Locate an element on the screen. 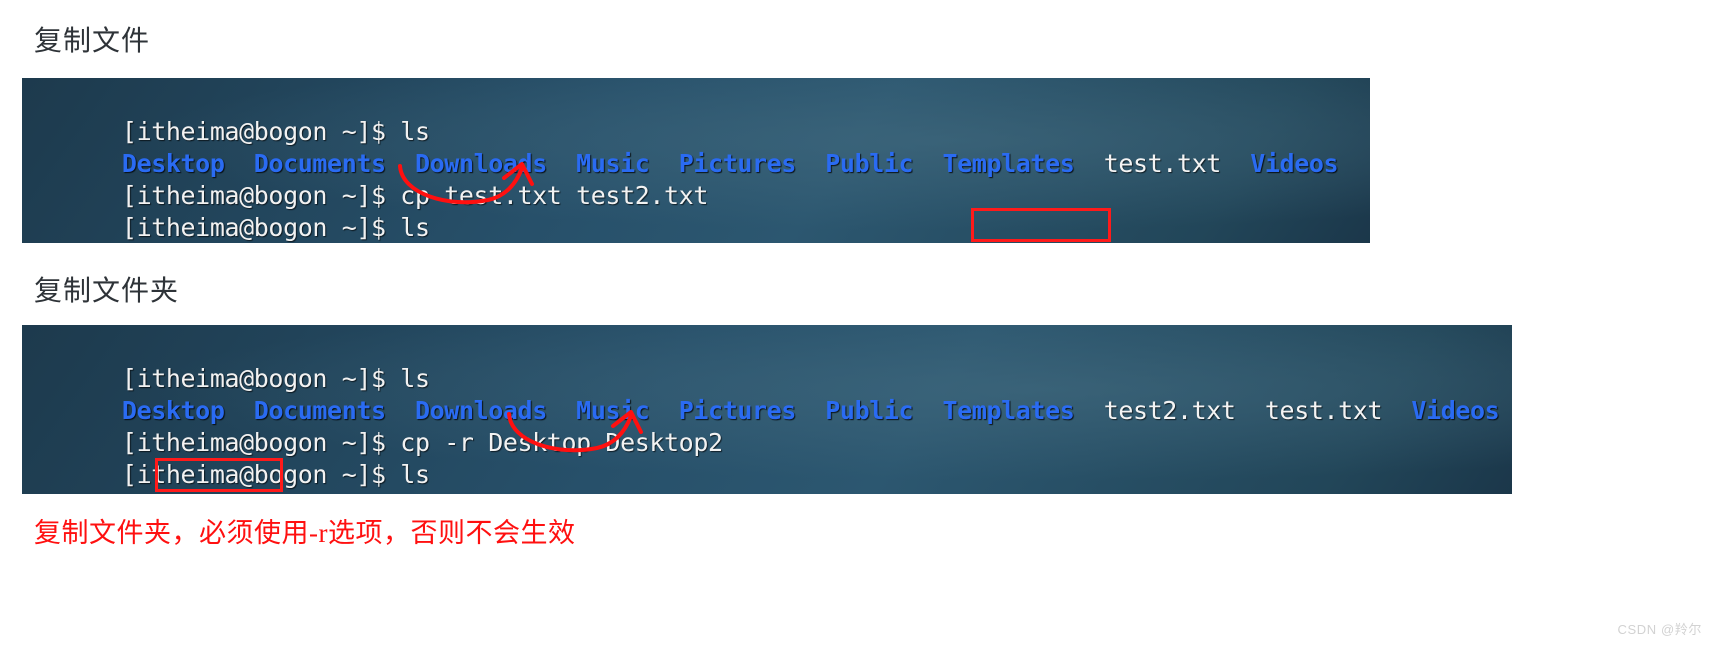  shell-command-cp: cp test.txt test2.txt is located at coordinates (554, 195).